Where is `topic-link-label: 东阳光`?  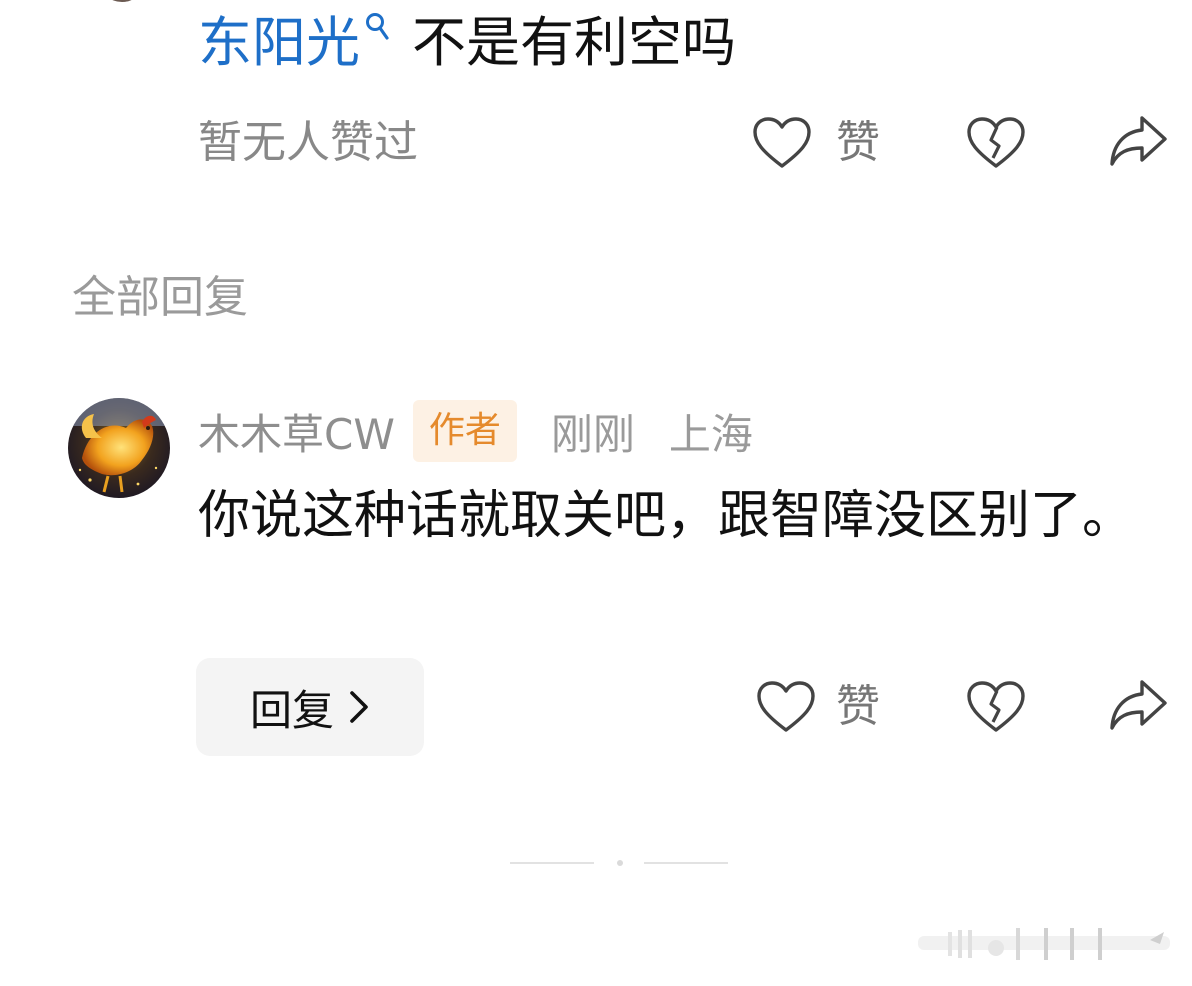 topic-link-label: 东阳光 is located at coordinates (279, 42).